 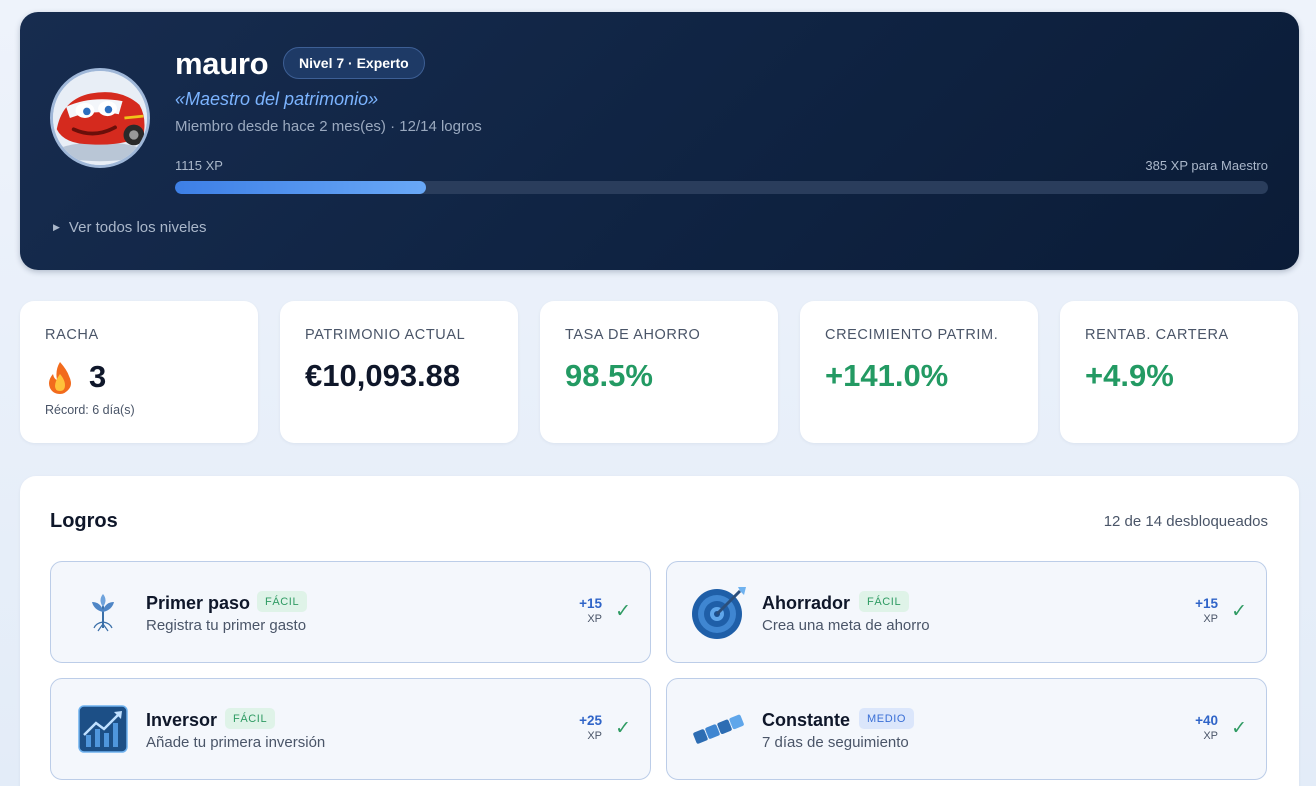 What do you see at coordinates (719, 729) in the screenshot?
I see `chain-icon` at bounding box center [719, 729].